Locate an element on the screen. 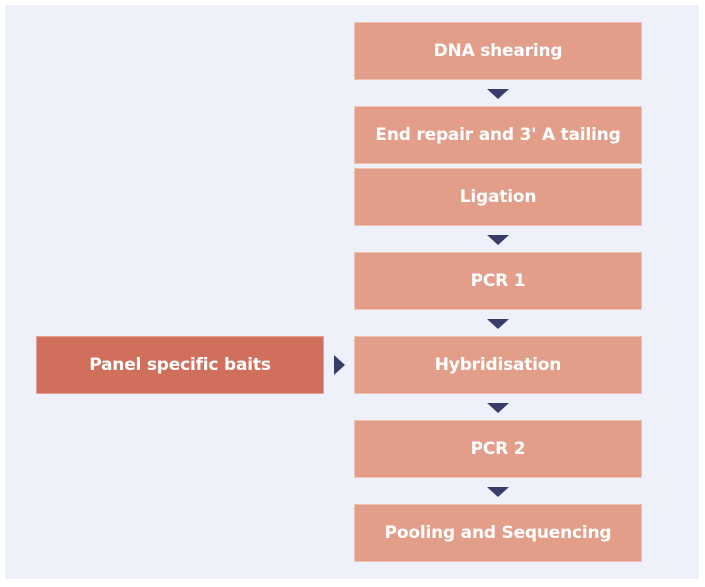 The image size is (705, 587). step-pooling-sequencing: Pooling and Sequencing is located at coordinates (498, 533).